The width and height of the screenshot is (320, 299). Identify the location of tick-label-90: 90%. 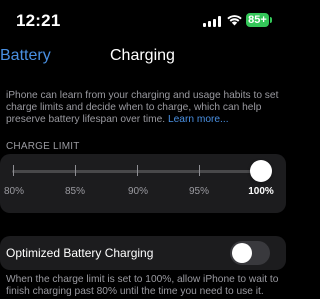
(138, 191).